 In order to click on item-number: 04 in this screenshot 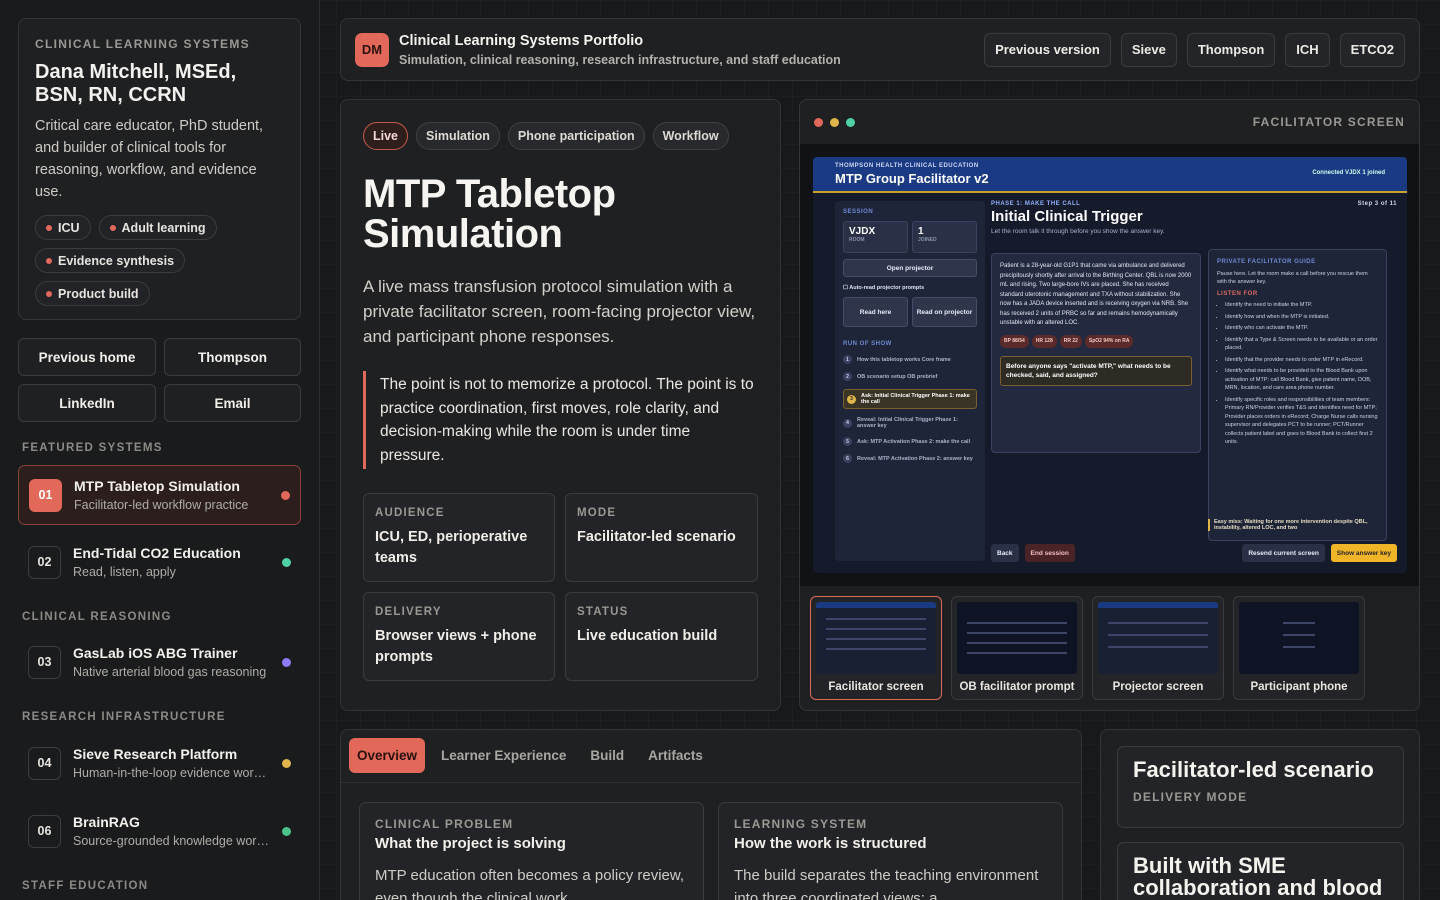, I will do `click(44, 763)`.